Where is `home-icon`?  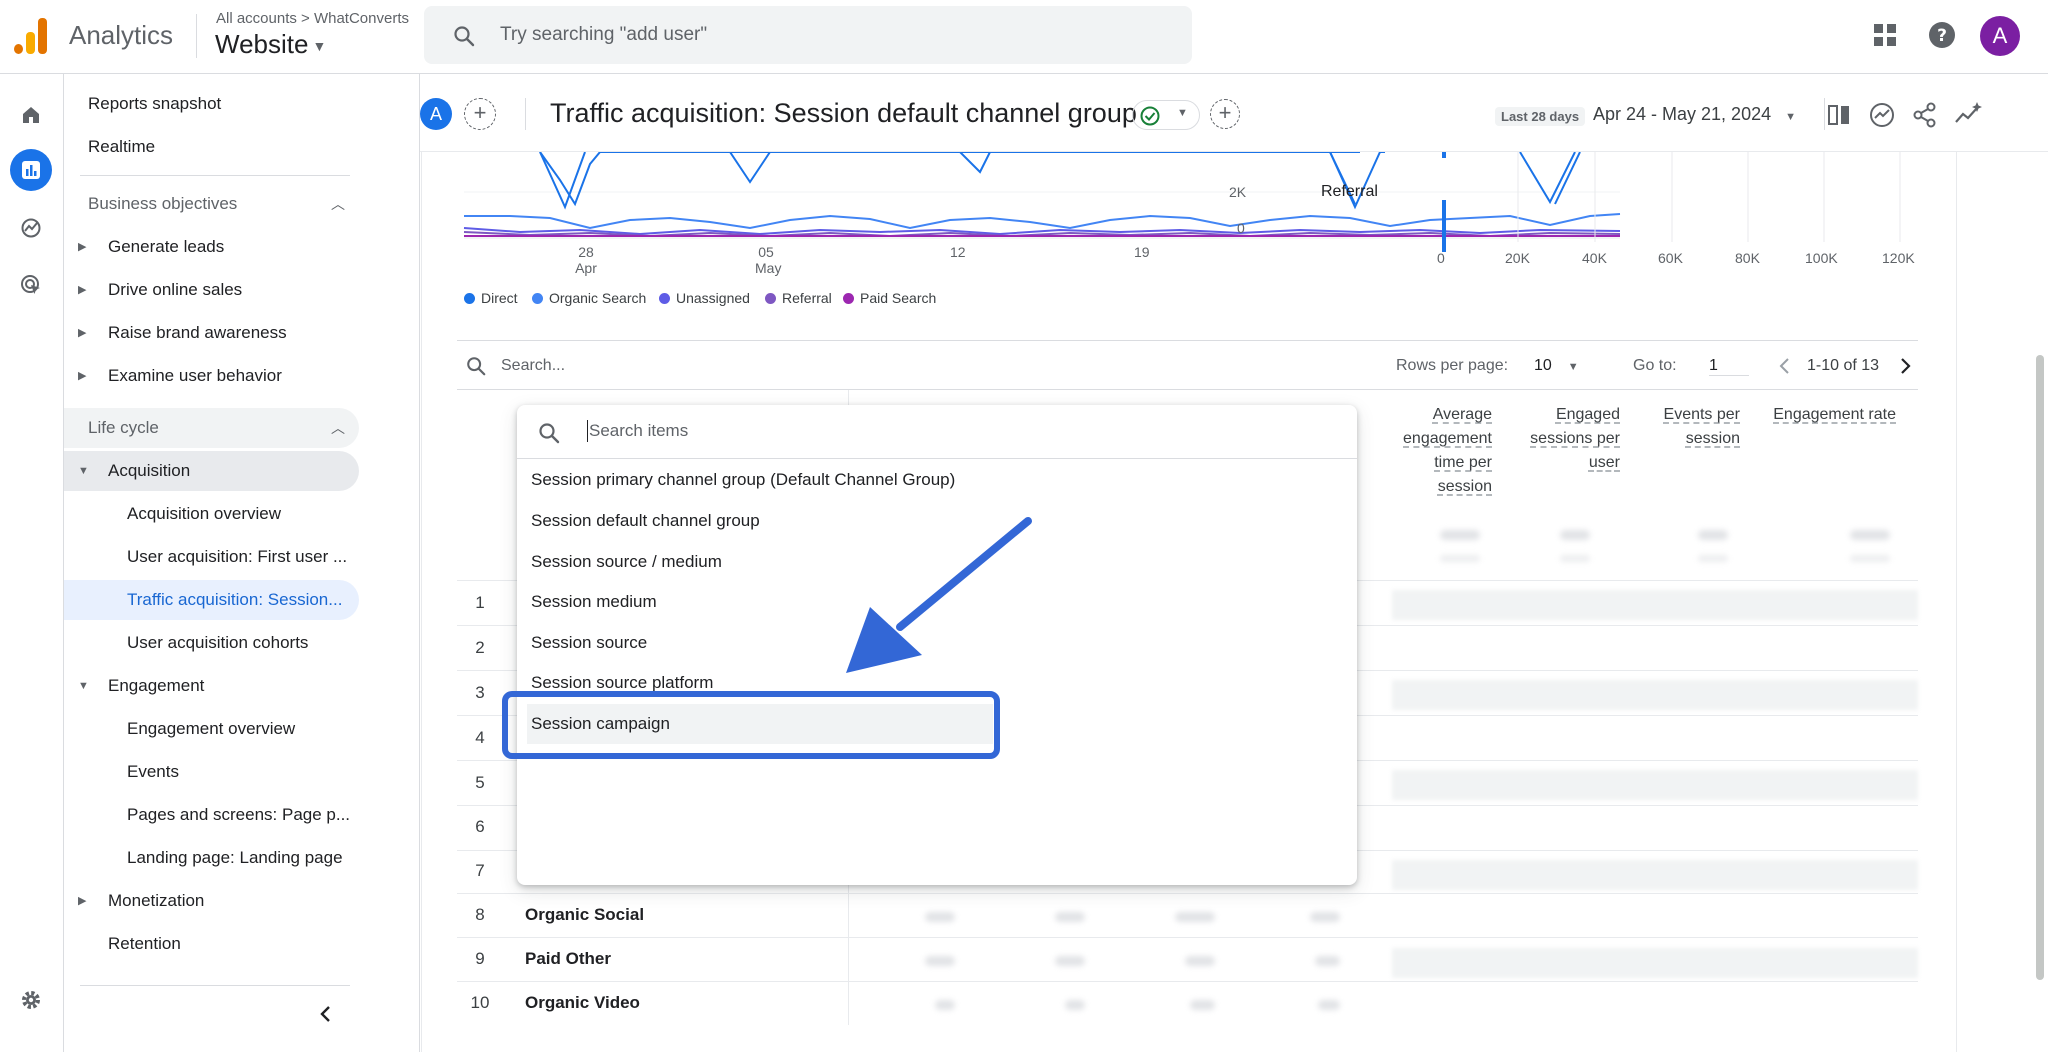 home-icon is located at coordinates (31, 115).